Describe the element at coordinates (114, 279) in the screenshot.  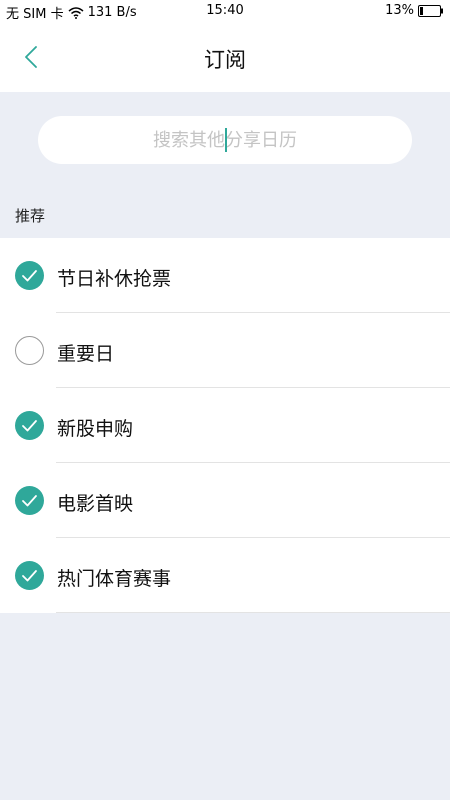
I see `list-item-label: 节日补休抢票` at that location.